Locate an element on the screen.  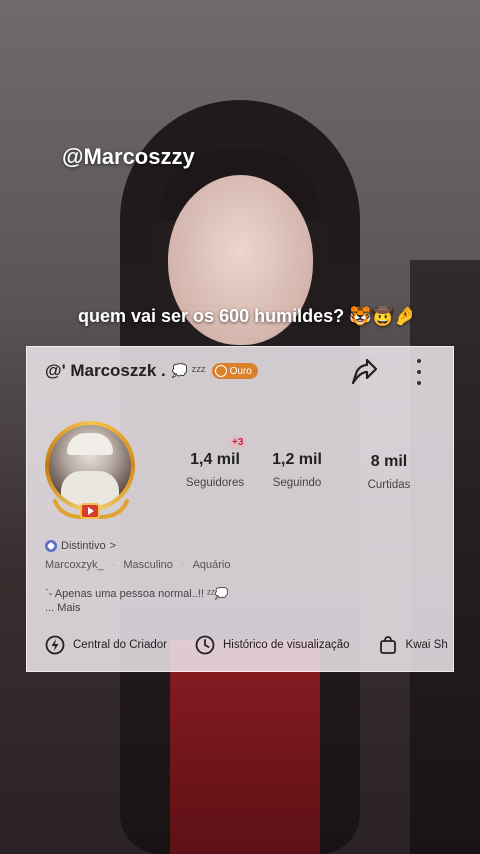
avatar is located at coordinates (91, 473).